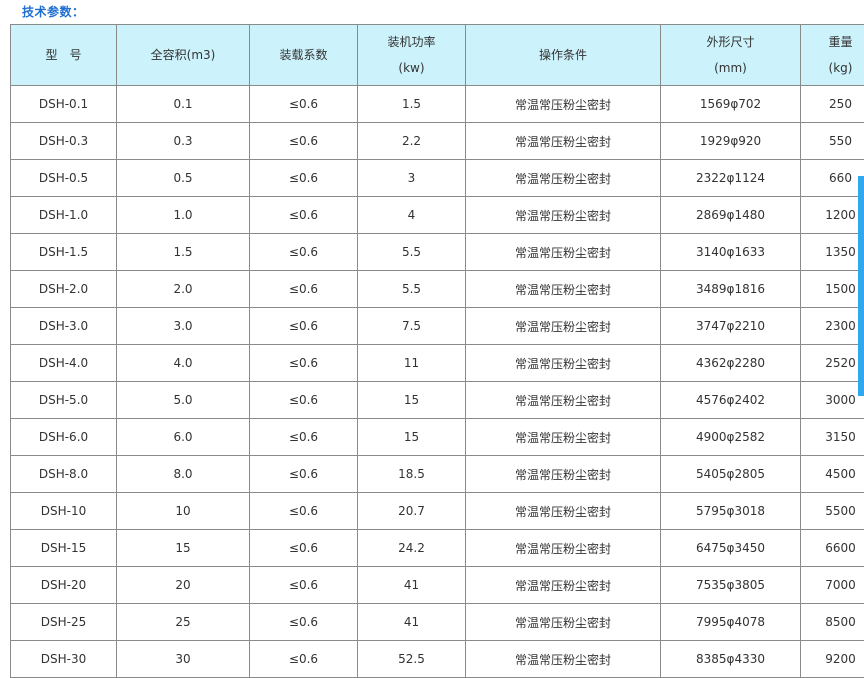 This screenshot has width=864, height=678. Describe the element at coordinates (730, 55) in the screenshot. I see `col-header-dimensions: 外形尺寸 (mm)` at that location.